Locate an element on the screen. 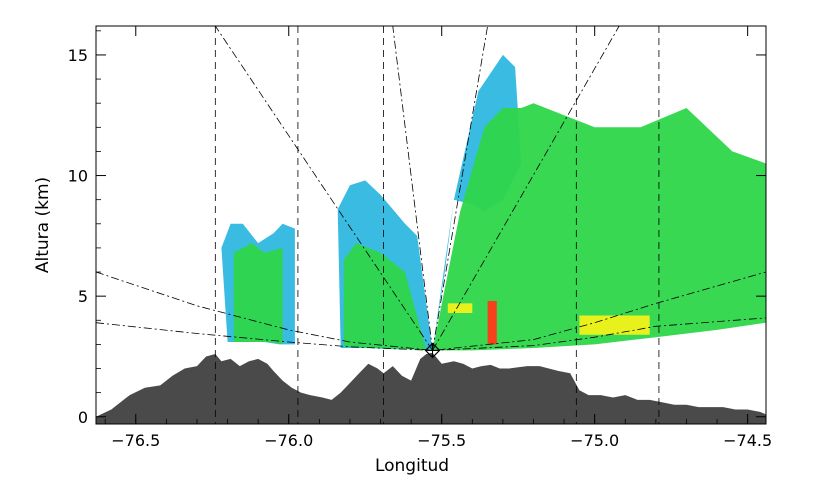 The image size is (840, 490). terrain-profile is located at coordinates (431, 388).